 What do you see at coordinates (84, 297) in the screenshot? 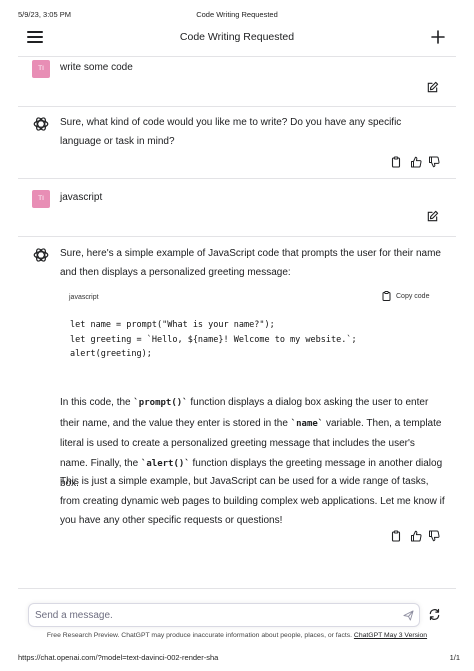
I see `code-language-label: javascript` at bounding box center [84, 297].